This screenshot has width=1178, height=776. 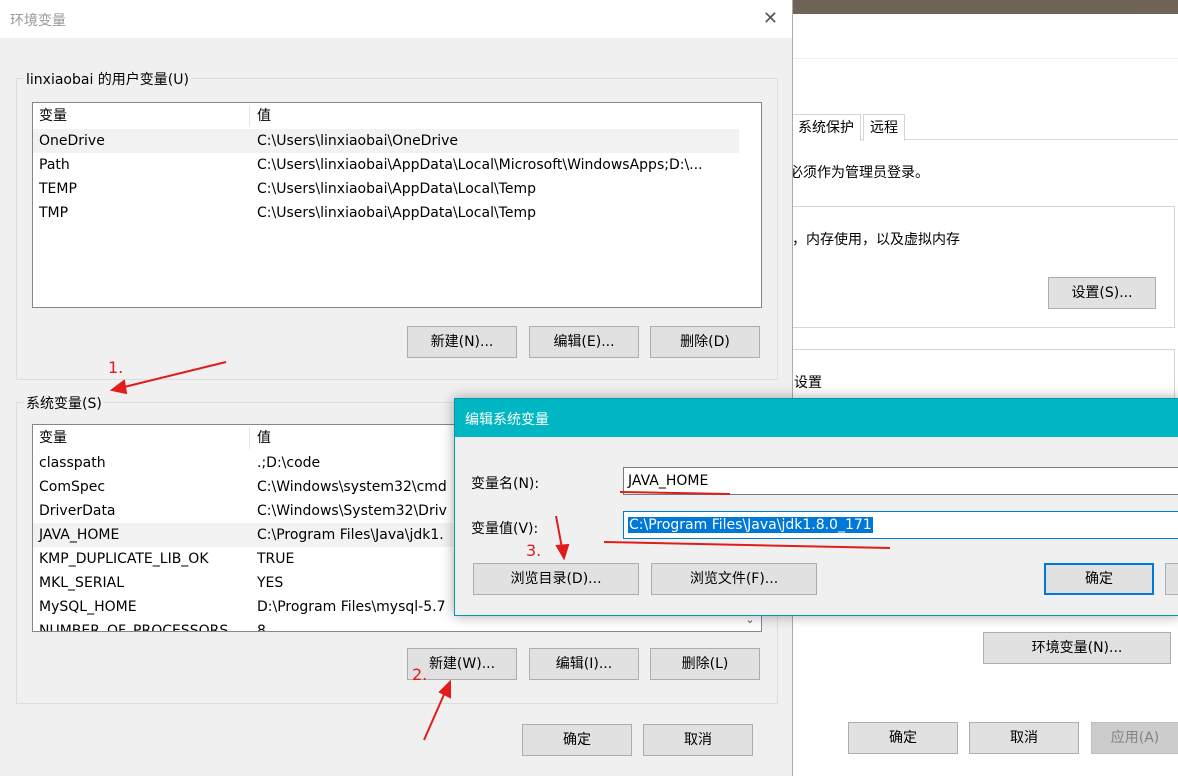 I want to click on arrow-1-line, so click(x=173, y=375).